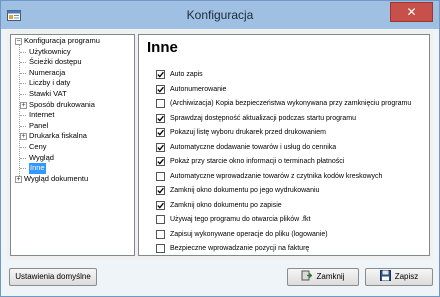  I want to click on panel-title: Inne, so click(162, 47).